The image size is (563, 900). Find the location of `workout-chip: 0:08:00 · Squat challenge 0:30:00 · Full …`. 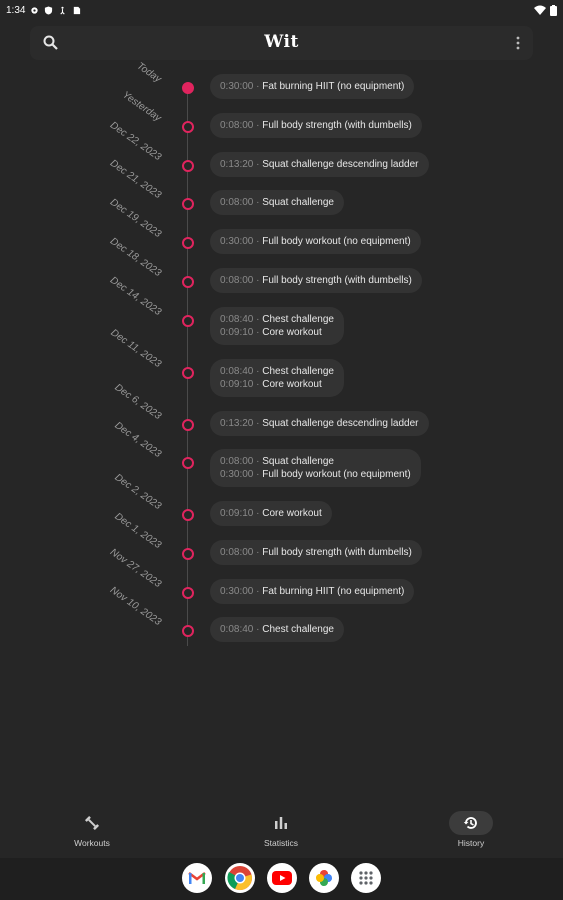

workout-chip: 0:08:00 · Squat challenge 0:30:00 · Full … is located at coordinates (315, 468).